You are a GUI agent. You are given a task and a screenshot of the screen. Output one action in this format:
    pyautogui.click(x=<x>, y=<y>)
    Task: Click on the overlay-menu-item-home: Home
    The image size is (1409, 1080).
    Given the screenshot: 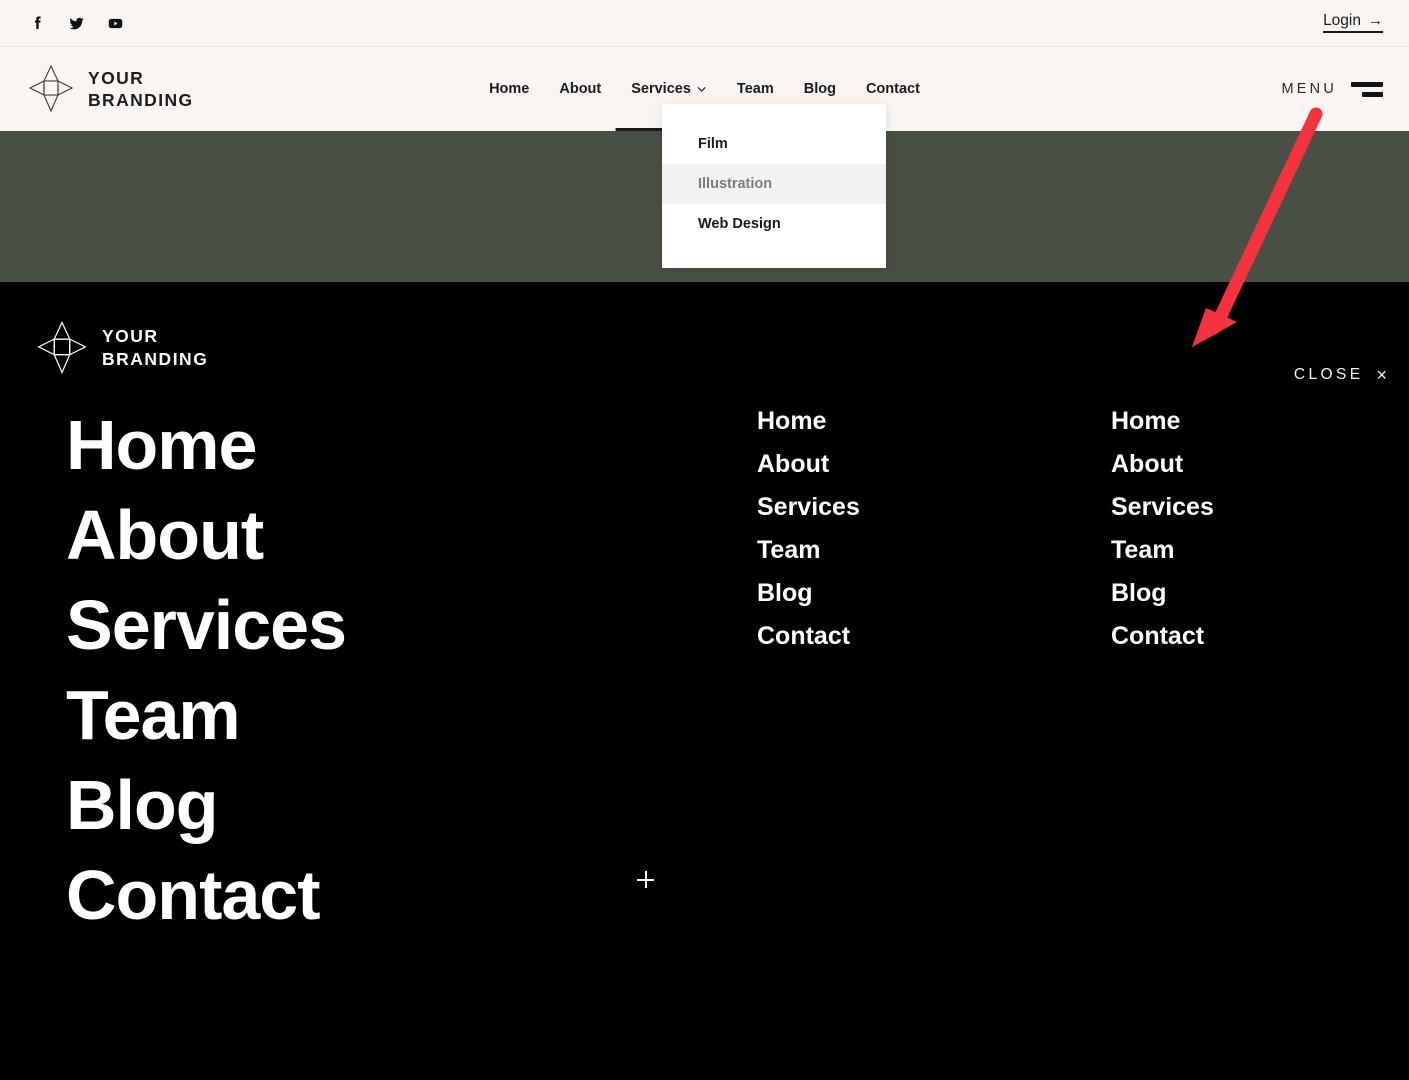 What is the action you would take?
    pyautogui.click(x=206, y=445)
    